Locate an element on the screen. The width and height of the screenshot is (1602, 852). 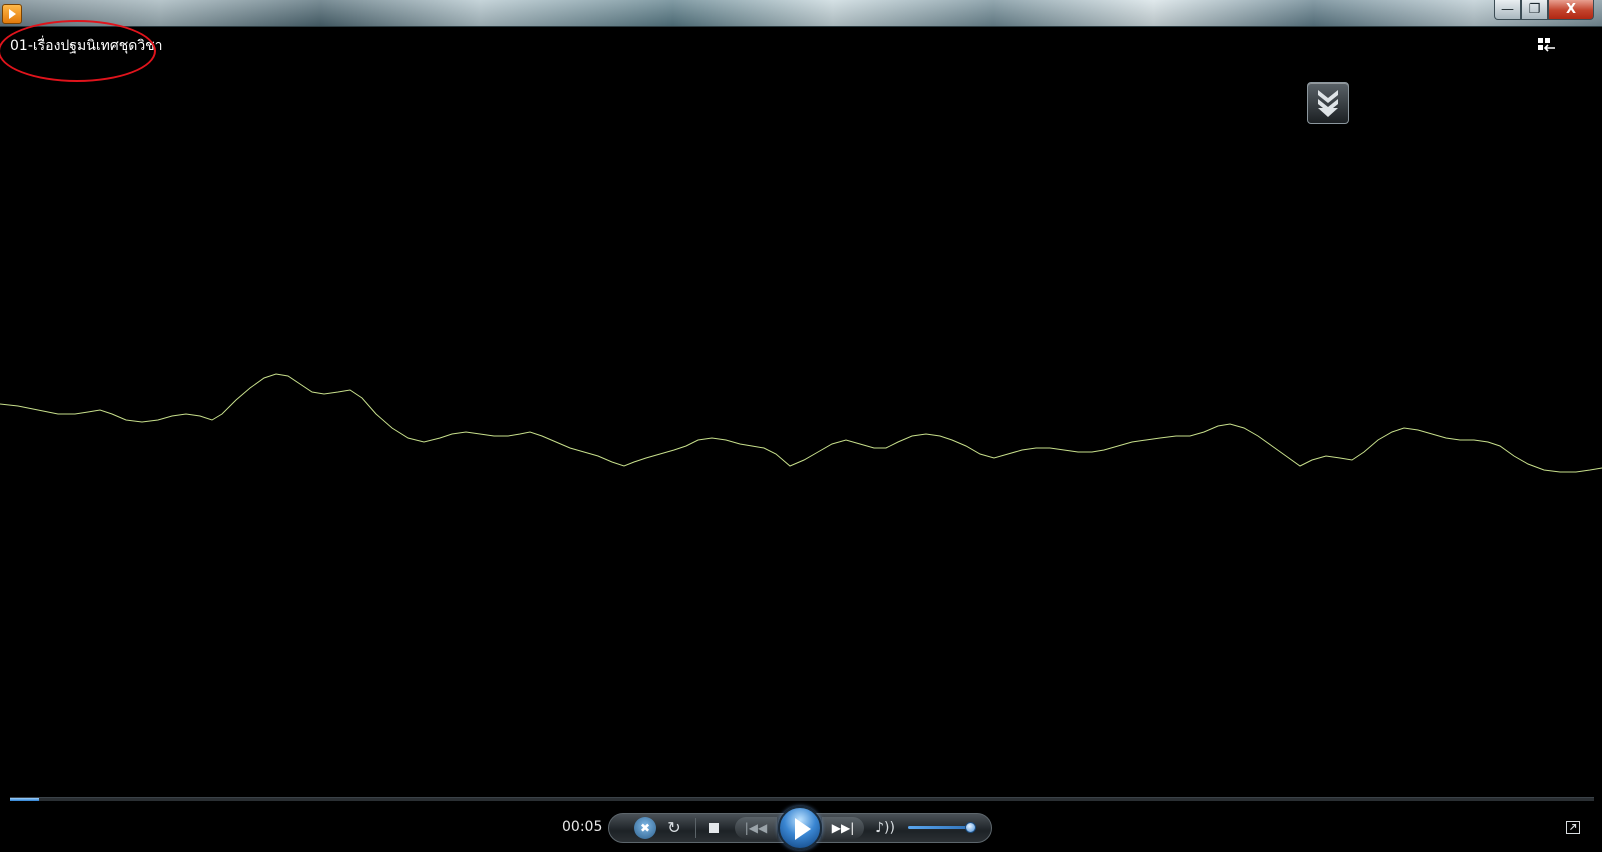
seek-bar is located at coordinates (802, 799).